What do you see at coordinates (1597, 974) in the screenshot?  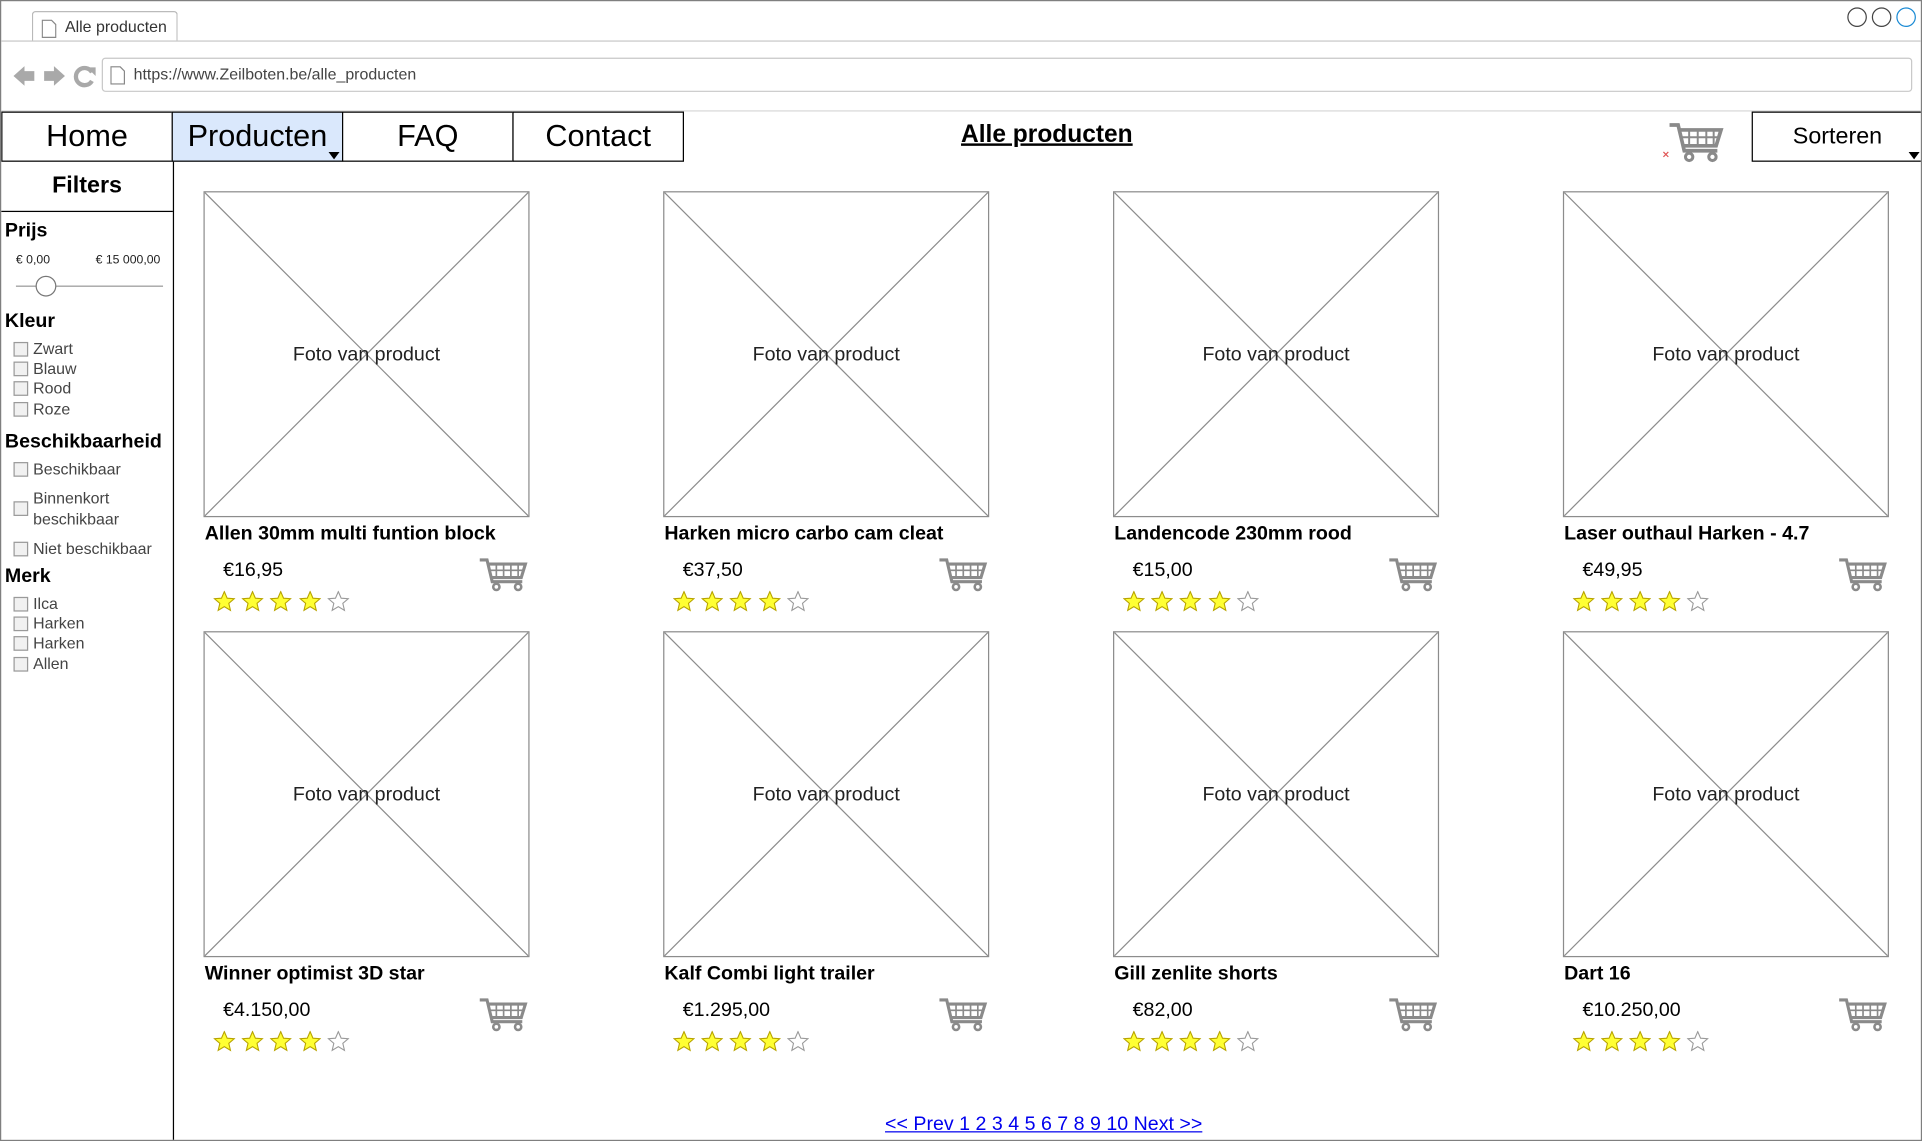 I see `product-name: Dart 16` at bounding box center [1597, 974].